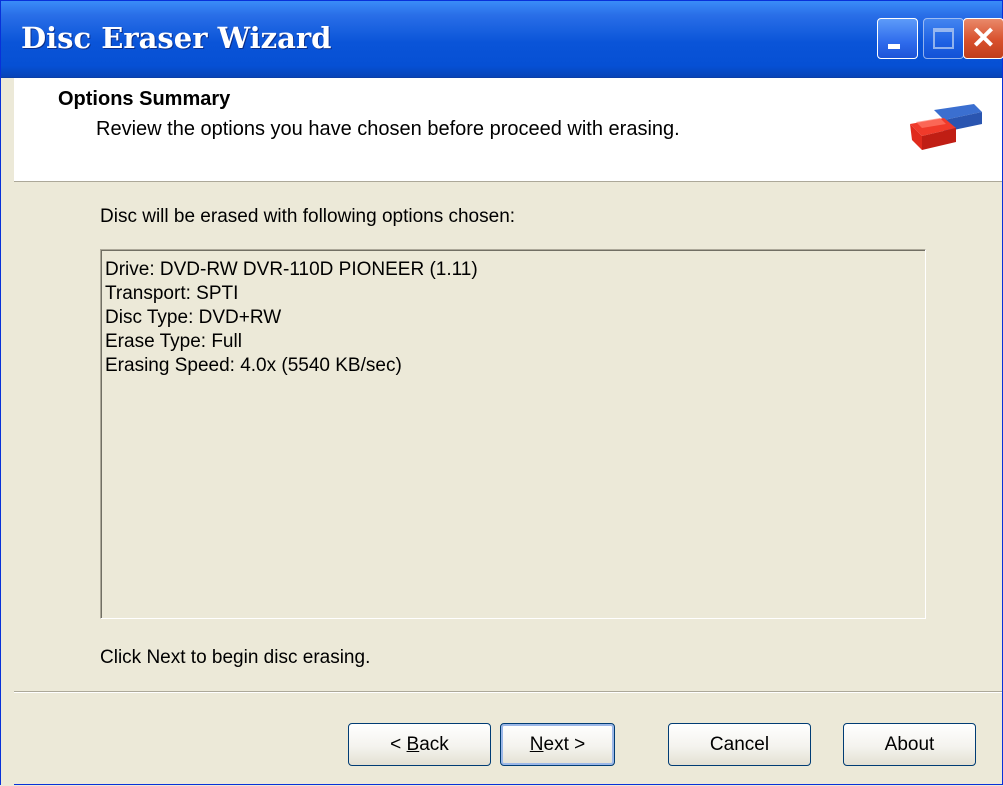 This screenshot has height=786, width=1003. I want to click on page-title: Options Summary, so click(144, 99).